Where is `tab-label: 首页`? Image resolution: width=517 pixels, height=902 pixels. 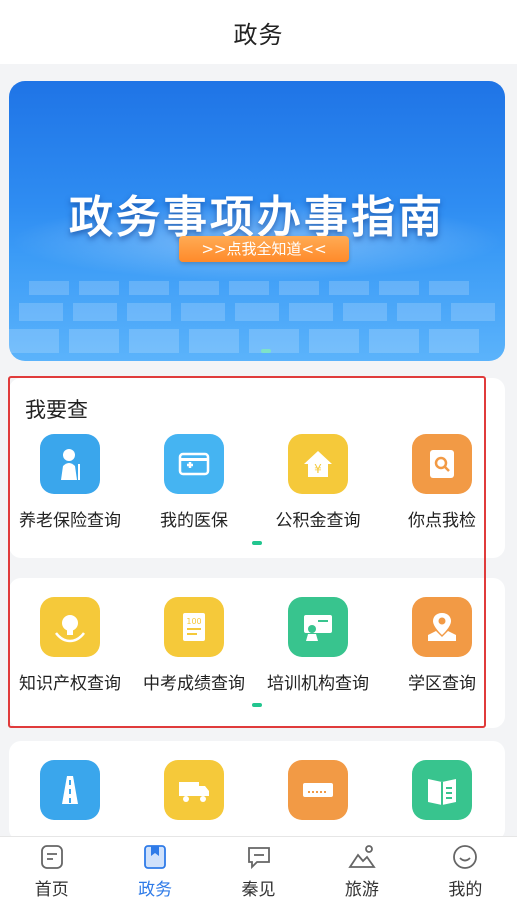 tab-label: 首页 is located at coordinates (51, 890).